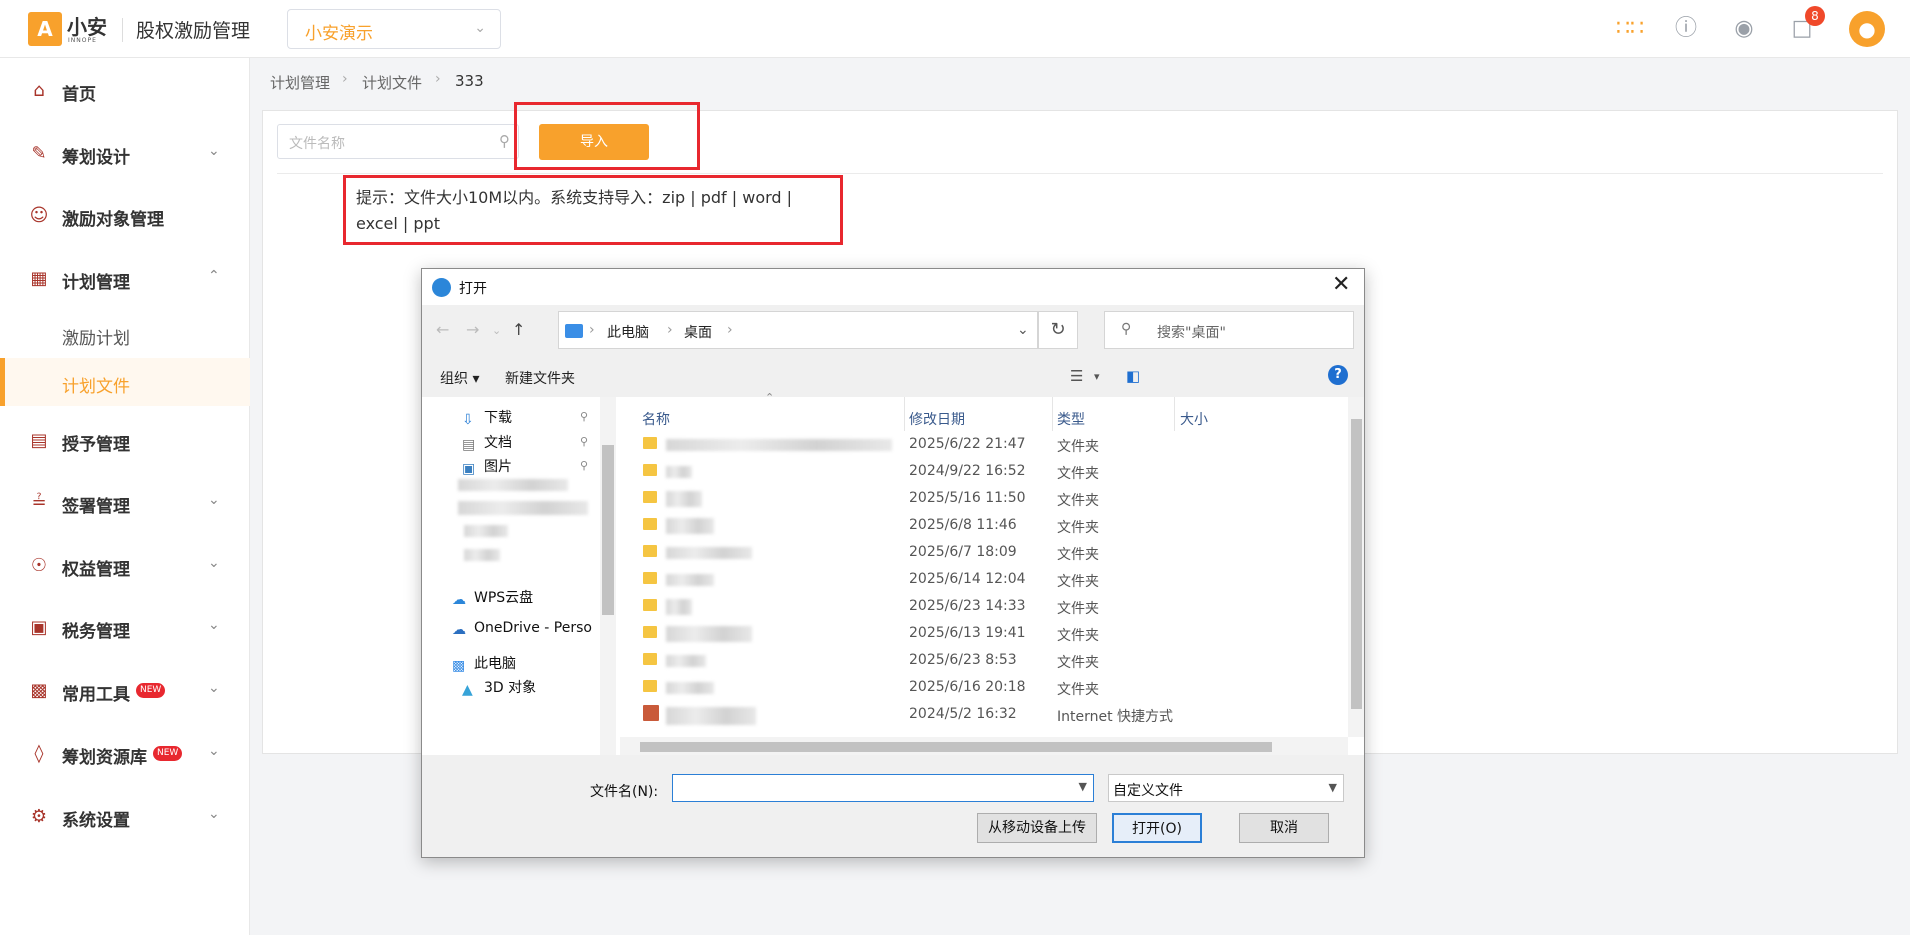 The height and width of the screenshot is (935, 1910). I want to click on sidebar-item-home: ⌂ 首页, so click(125, 91).